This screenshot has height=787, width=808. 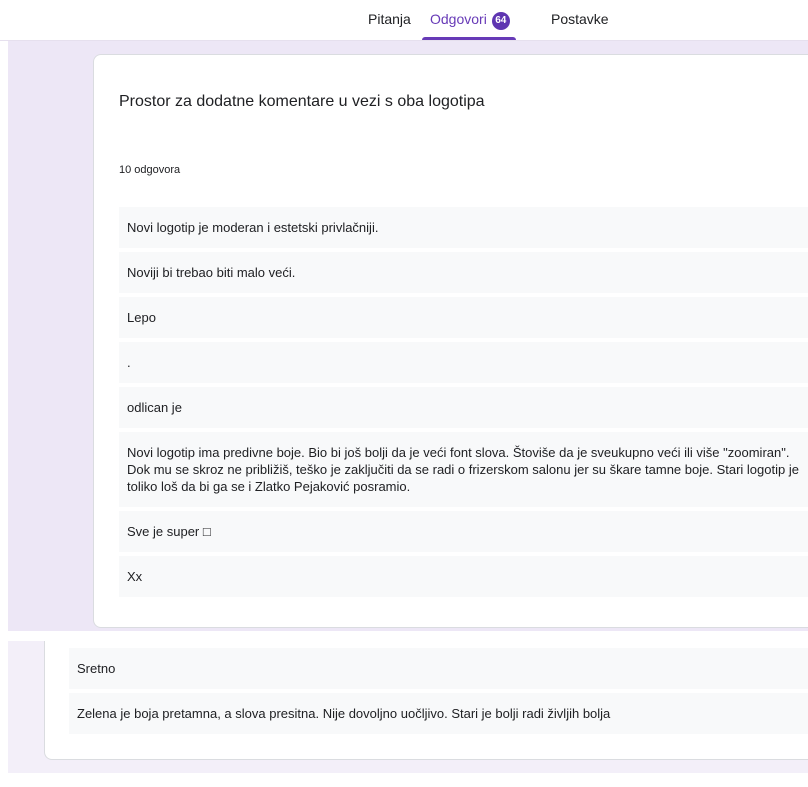 I want to click on response-item: odlican je, so click(x=463, y=407).